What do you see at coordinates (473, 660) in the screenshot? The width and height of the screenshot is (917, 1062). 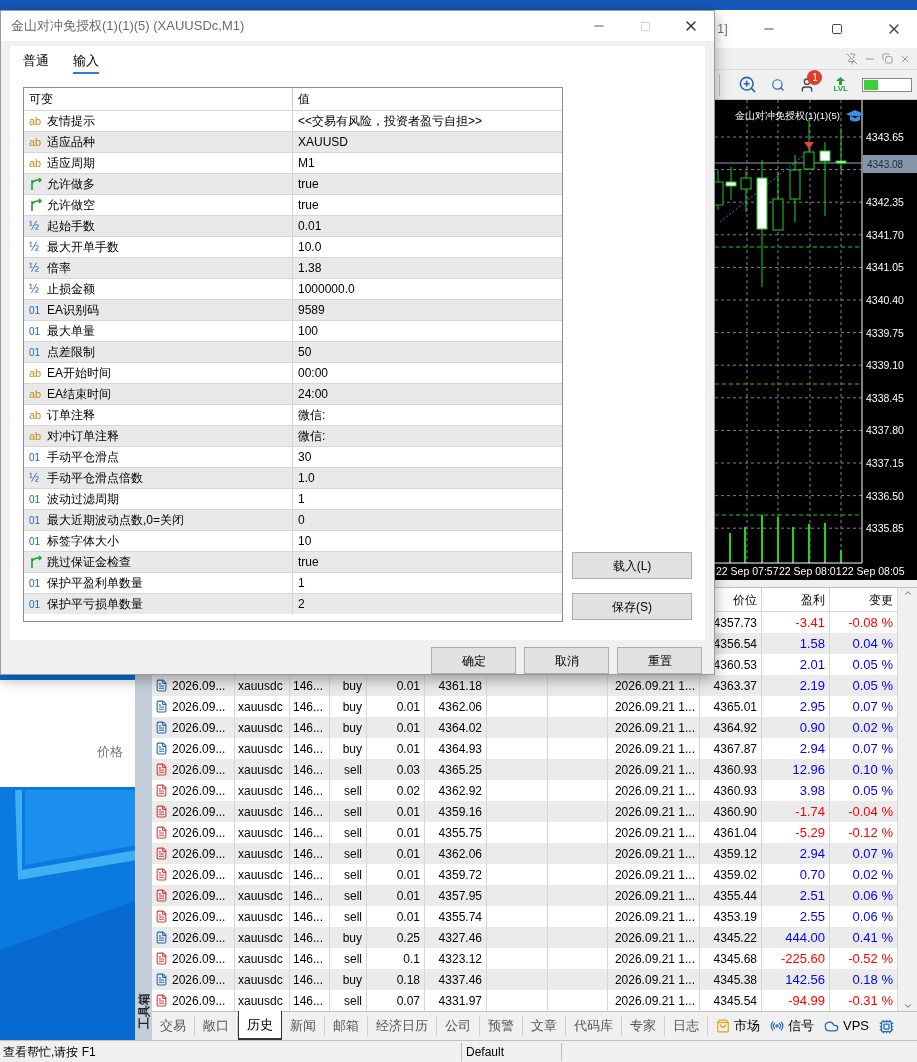 I see `dialog-button: 确定` at bounding box center [473, 660].